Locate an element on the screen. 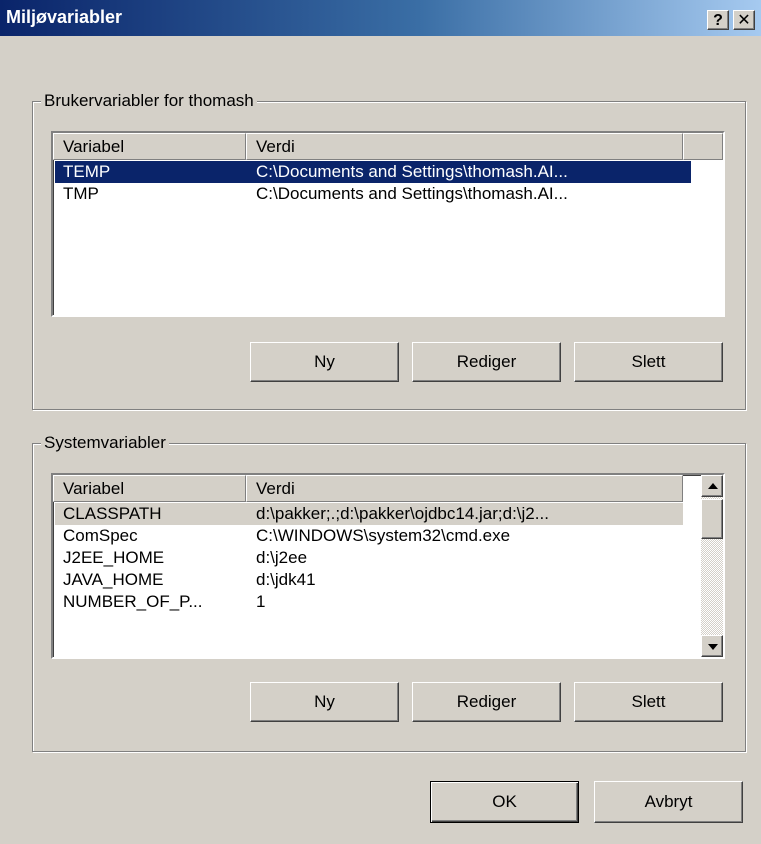  user-delete-button: Slett is located at coordinates (648, 362).